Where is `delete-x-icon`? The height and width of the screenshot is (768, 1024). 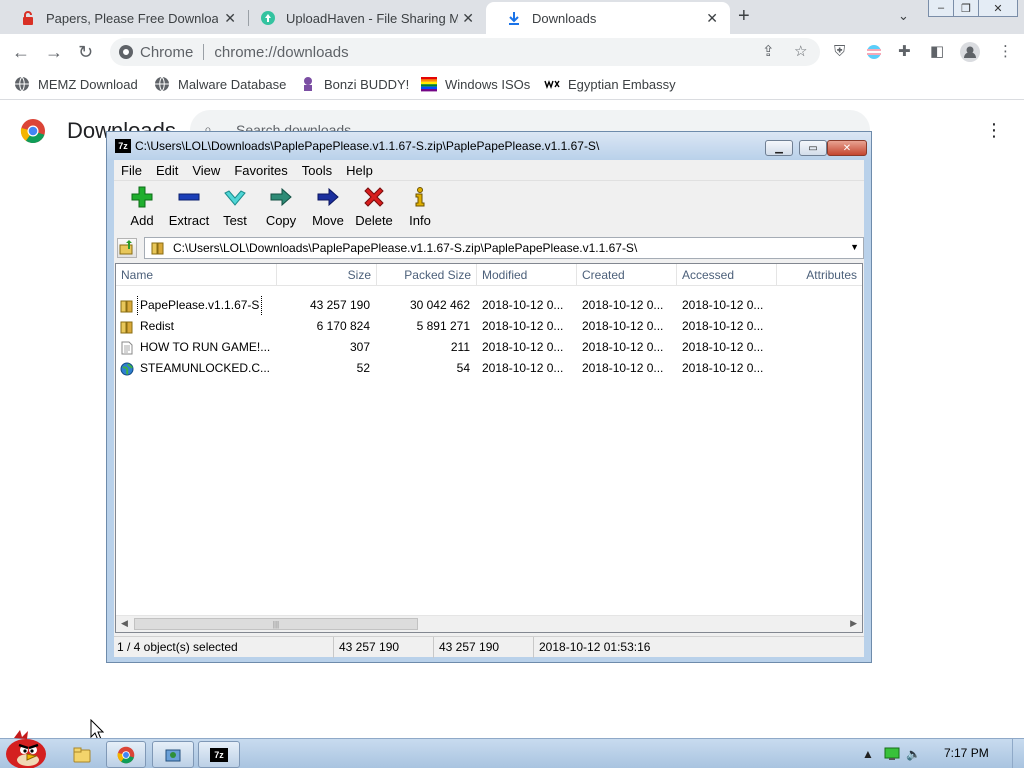
delete-x-icon is located at coordinates (374, 197).